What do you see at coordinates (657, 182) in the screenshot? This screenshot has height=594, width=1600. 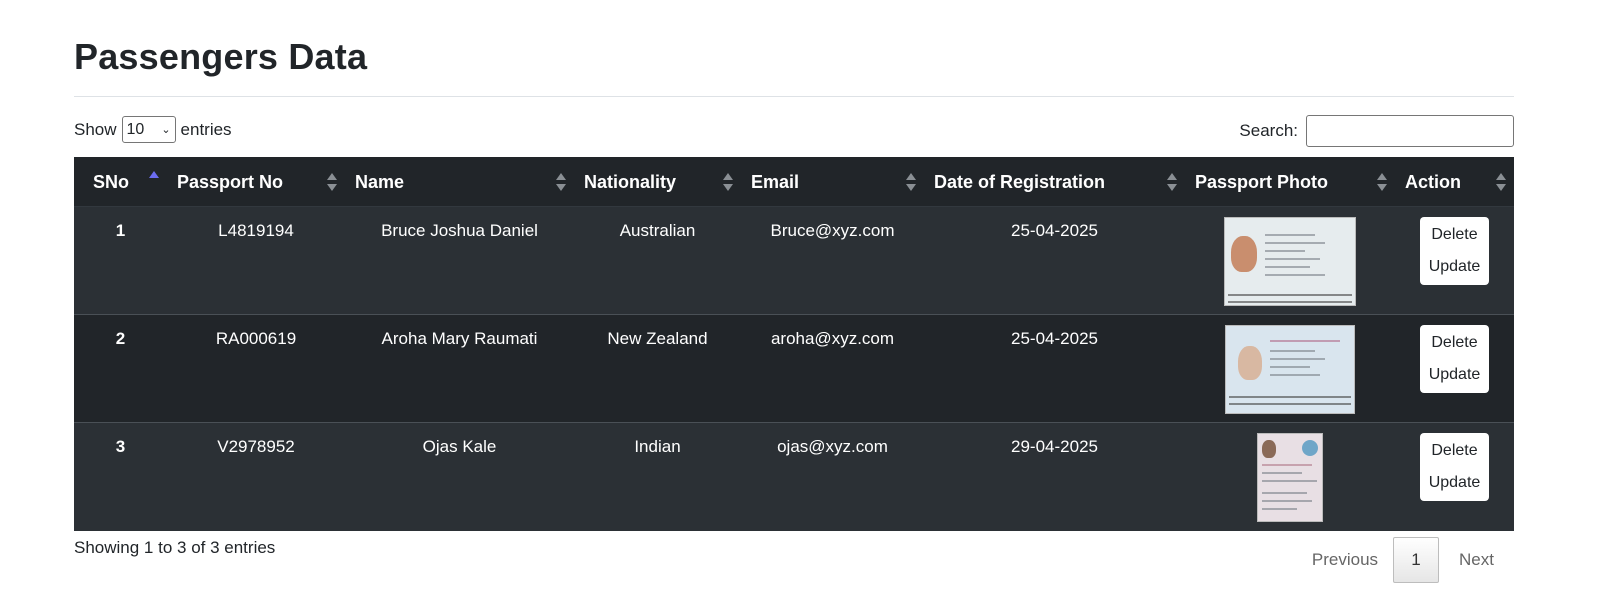 I see `column-header-nationality: Nationality` at bounding box center [657, 182].